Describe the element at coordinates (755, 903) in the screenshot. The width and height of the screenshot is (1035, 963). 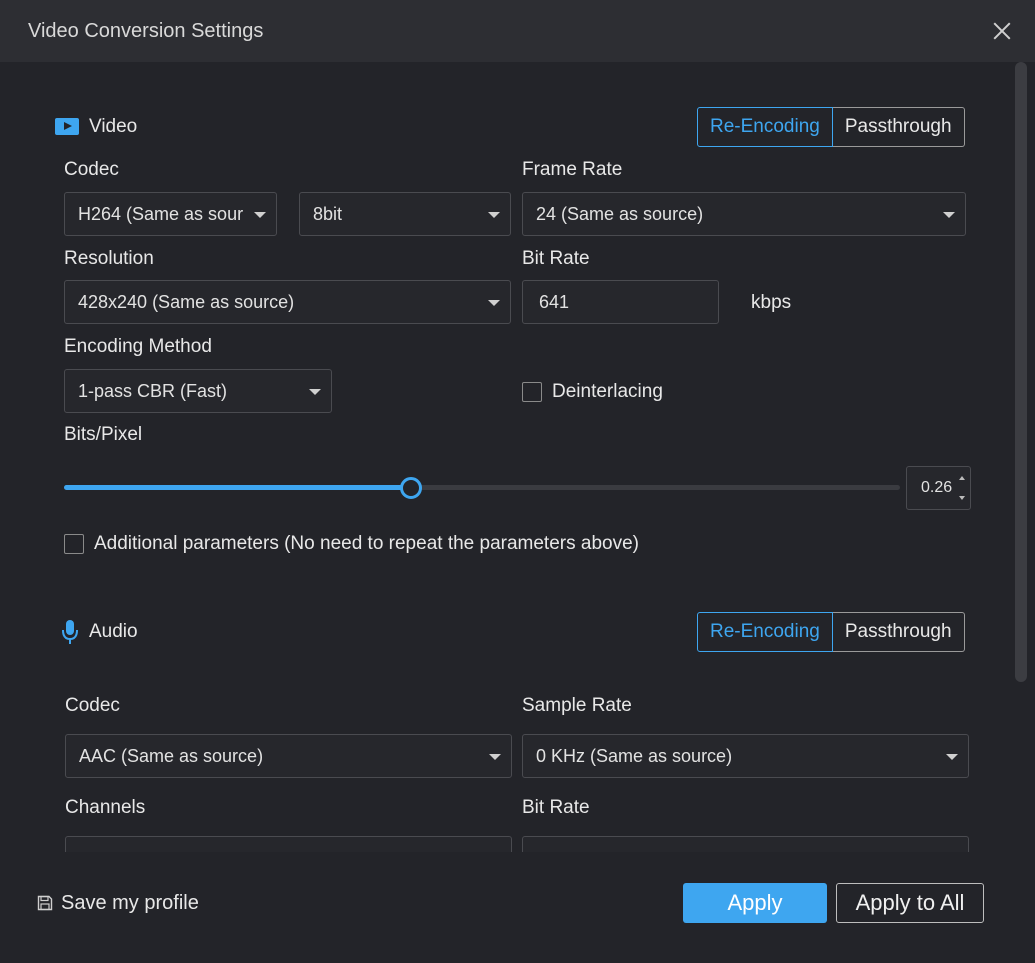
I see `apply-button: Apply` at that location.